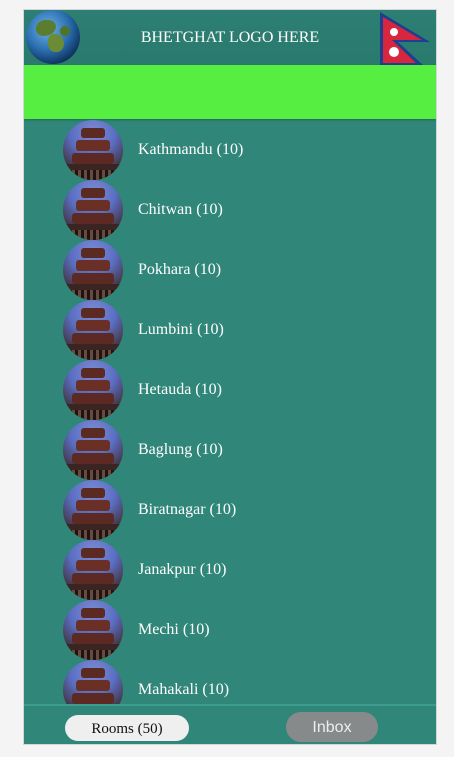  Describe the element at coordinates (180, 389) in the screenshot. I see `room-label: Hetauda (10)` at that location.